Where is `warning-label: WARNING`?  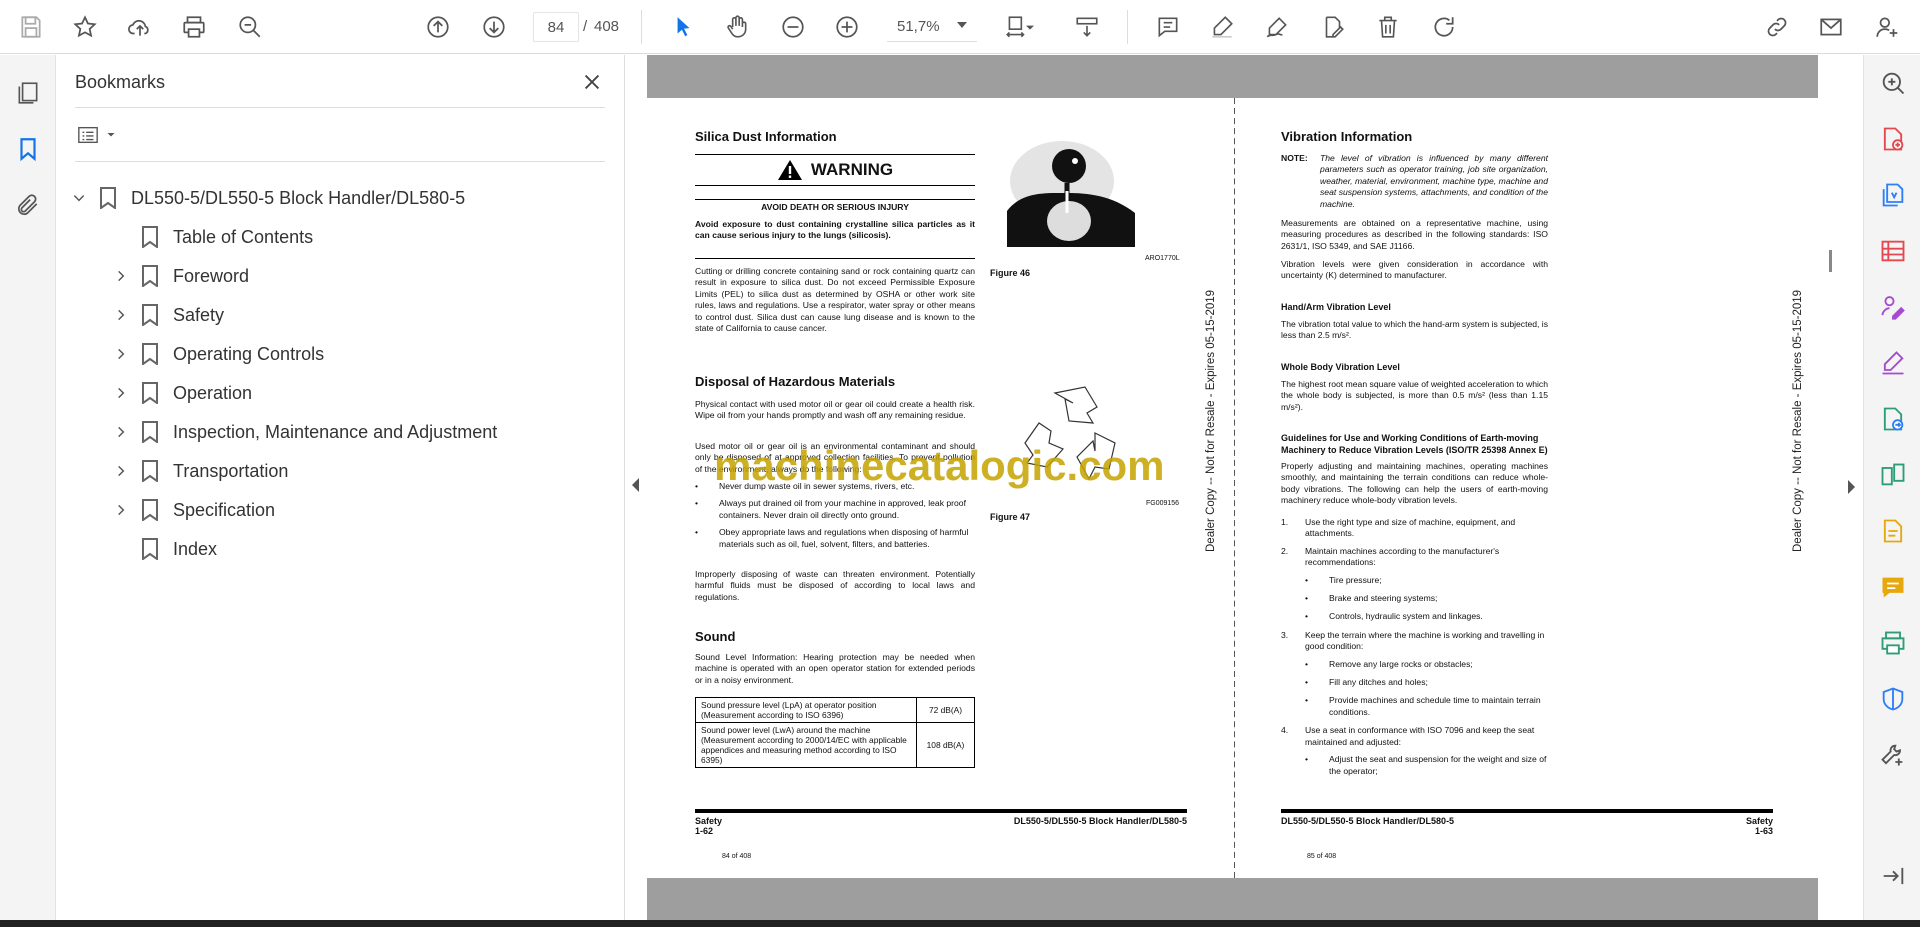
warning-label: WARNING is located at coordinates (852, 169).